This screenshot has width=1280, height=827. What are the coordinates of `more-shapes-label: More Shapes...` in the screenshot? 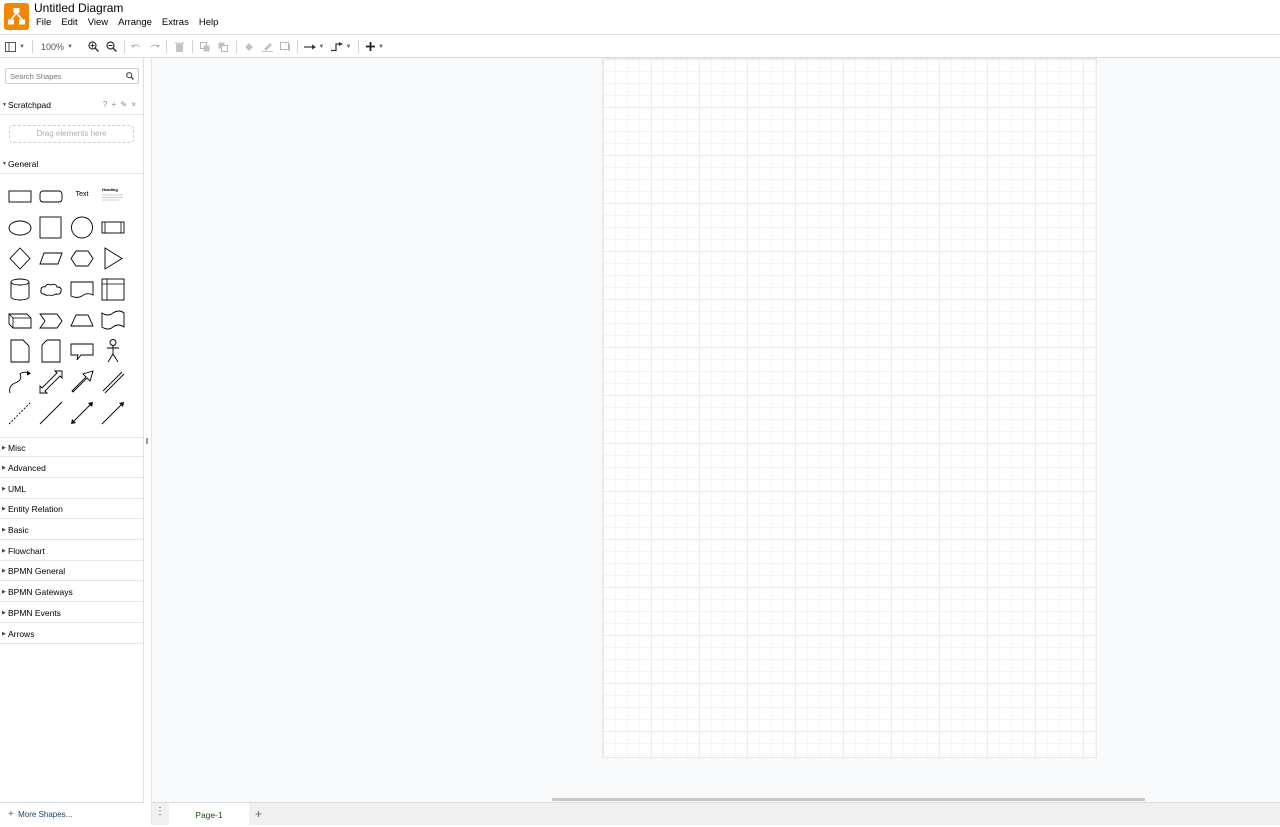 It's located at (45, 814).